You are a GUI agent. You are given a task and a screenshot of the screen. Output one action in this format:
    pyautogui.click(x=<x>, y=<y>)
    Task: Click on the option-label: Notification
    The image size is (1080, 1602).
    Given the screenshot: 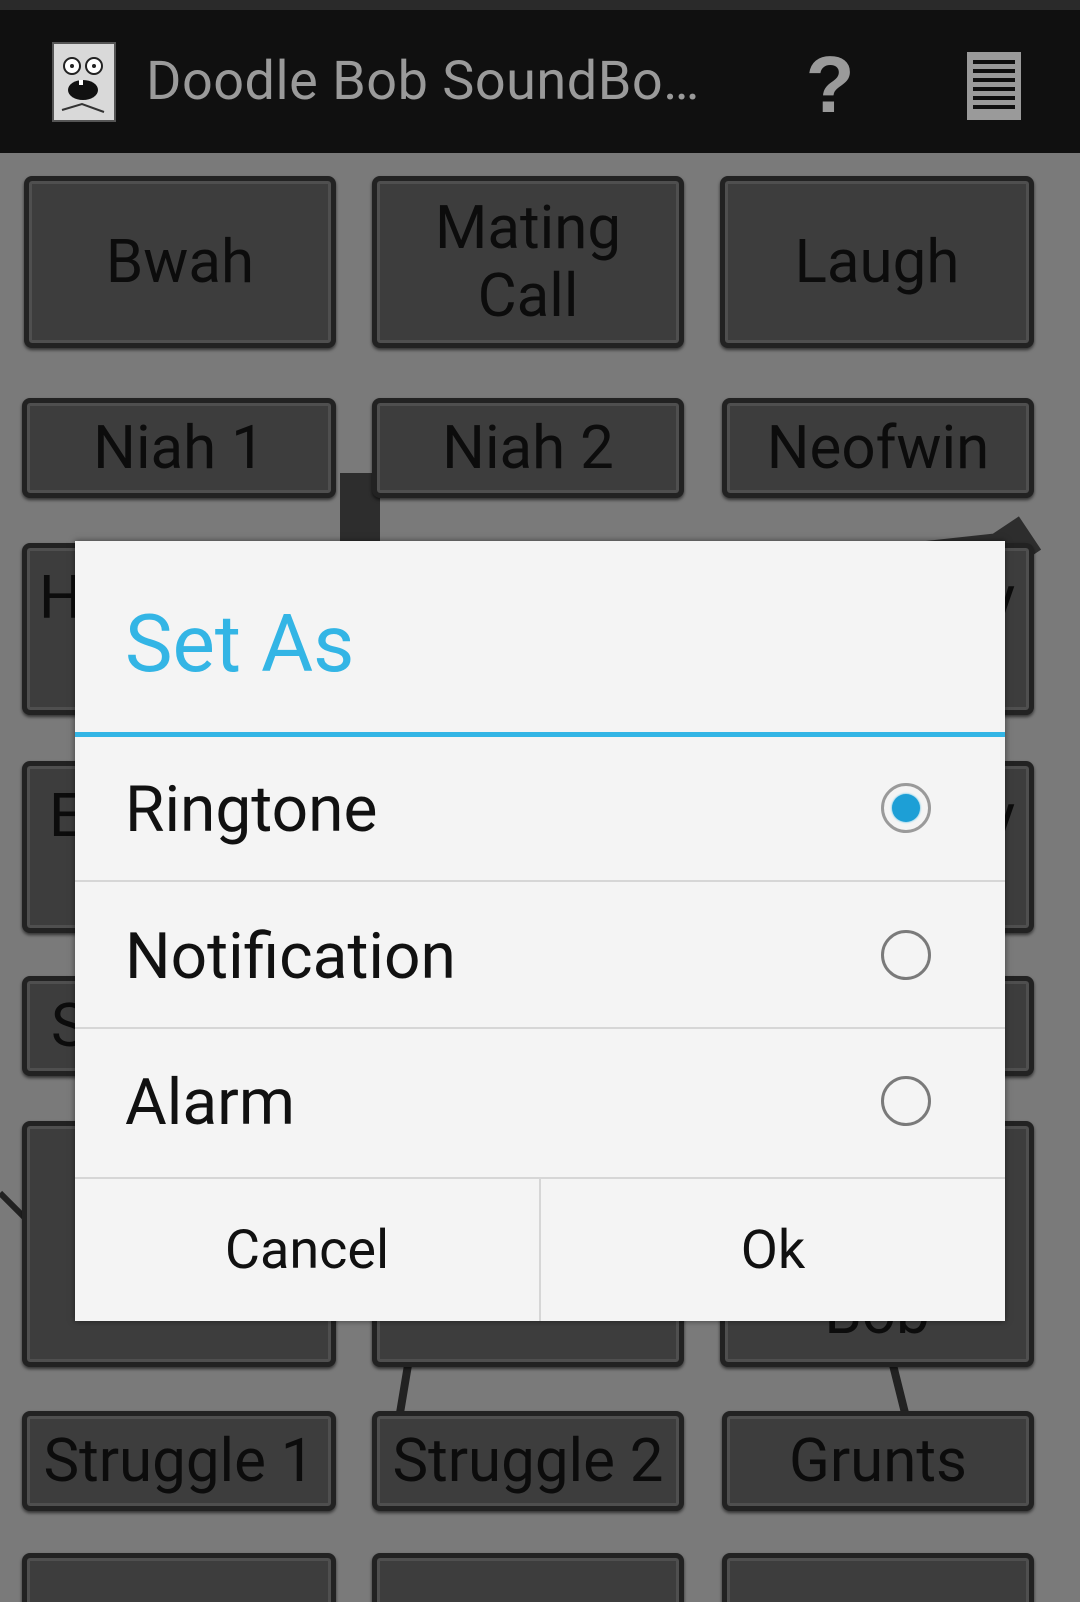 What is the action you would take?
    pyautogui.click(x=290, y=956)
    